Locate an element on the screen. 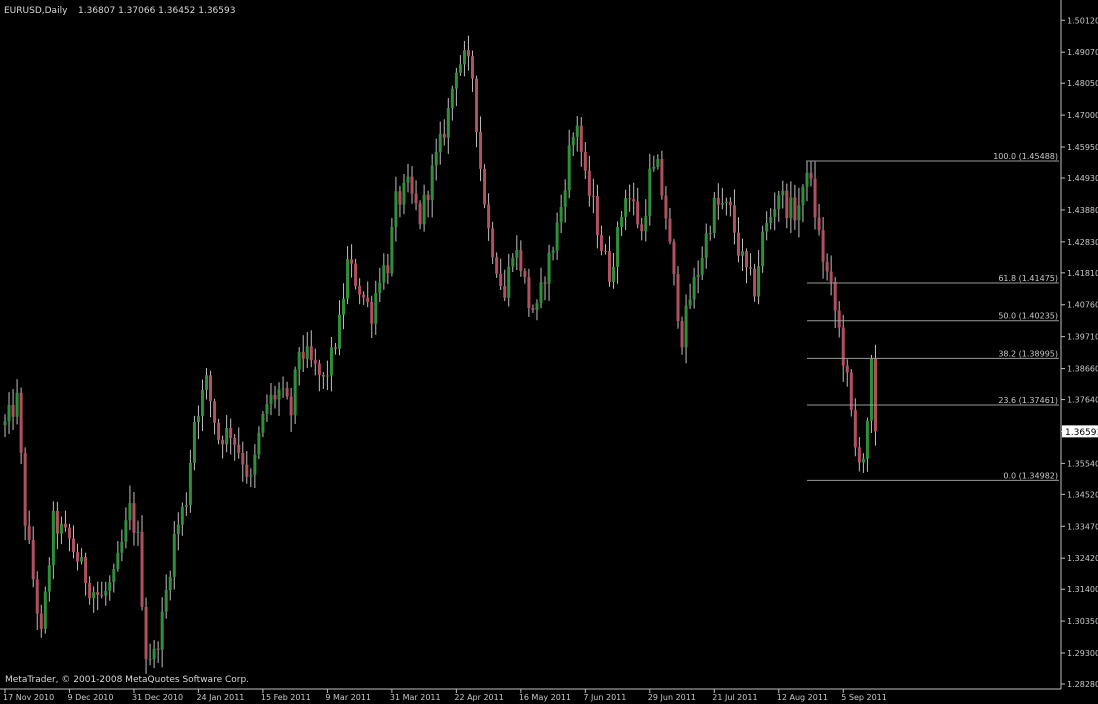 Image resolution: width=1098 pixels, height=704 pixels. price-tick-label: 1.38660 is located at coordinates (1082, 369).